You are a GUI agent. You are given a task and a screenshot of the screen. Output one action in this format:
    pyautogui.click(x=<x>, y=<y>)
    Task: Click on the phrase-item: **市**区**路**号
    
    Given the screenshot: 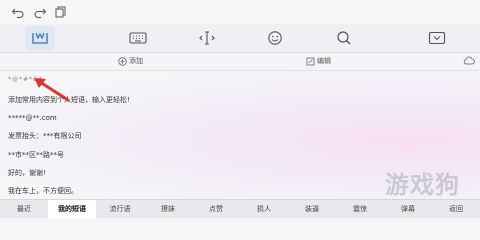 What is the action you would take?
    pyautogui.click(x=36, y=155)
    